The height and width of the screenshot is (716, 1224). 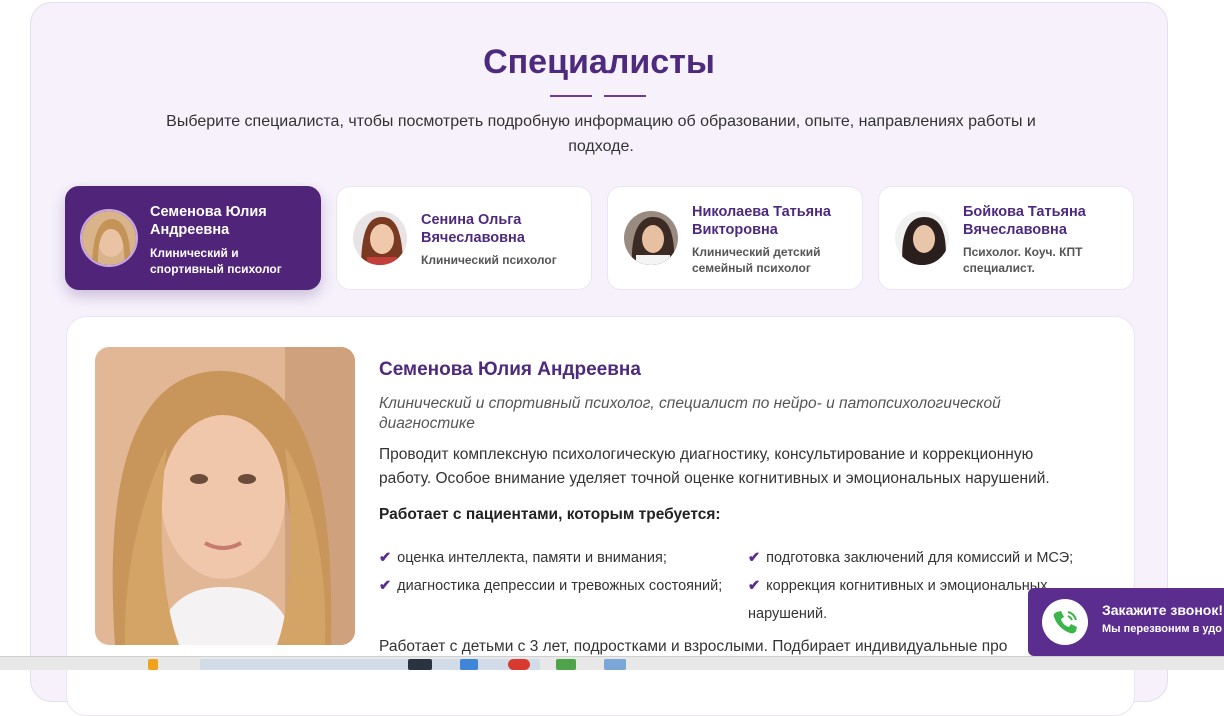 I want to click on section-title: Специалисты, so click(x=599, y=62).